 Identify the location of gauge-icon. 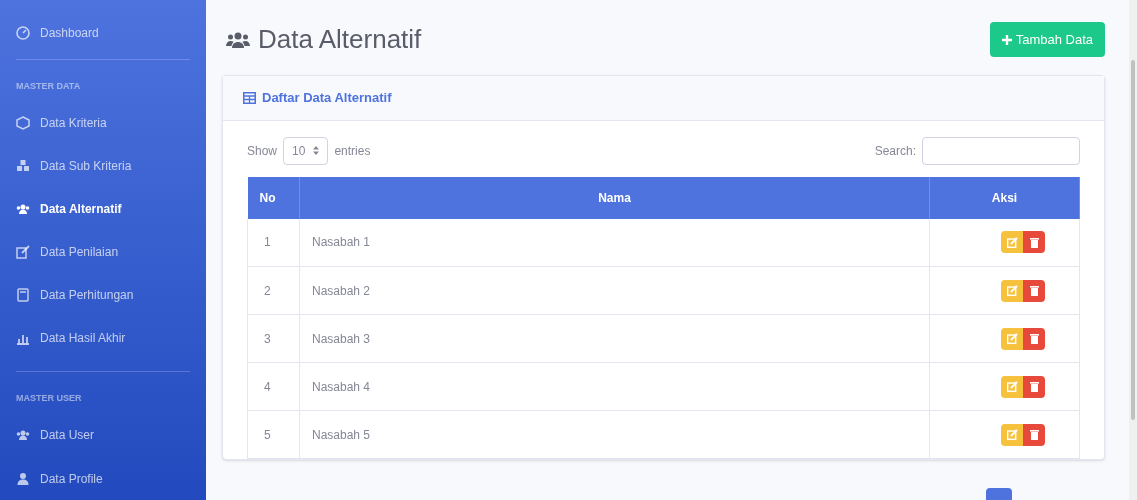
(23, 33).